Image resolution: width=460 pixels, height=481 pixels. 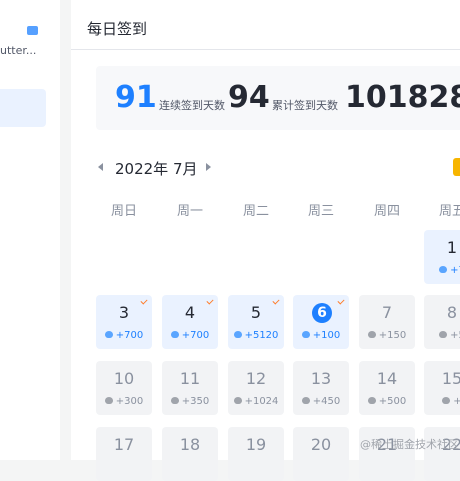 I want to click on day-number: 13, so click(x=321, y=378).